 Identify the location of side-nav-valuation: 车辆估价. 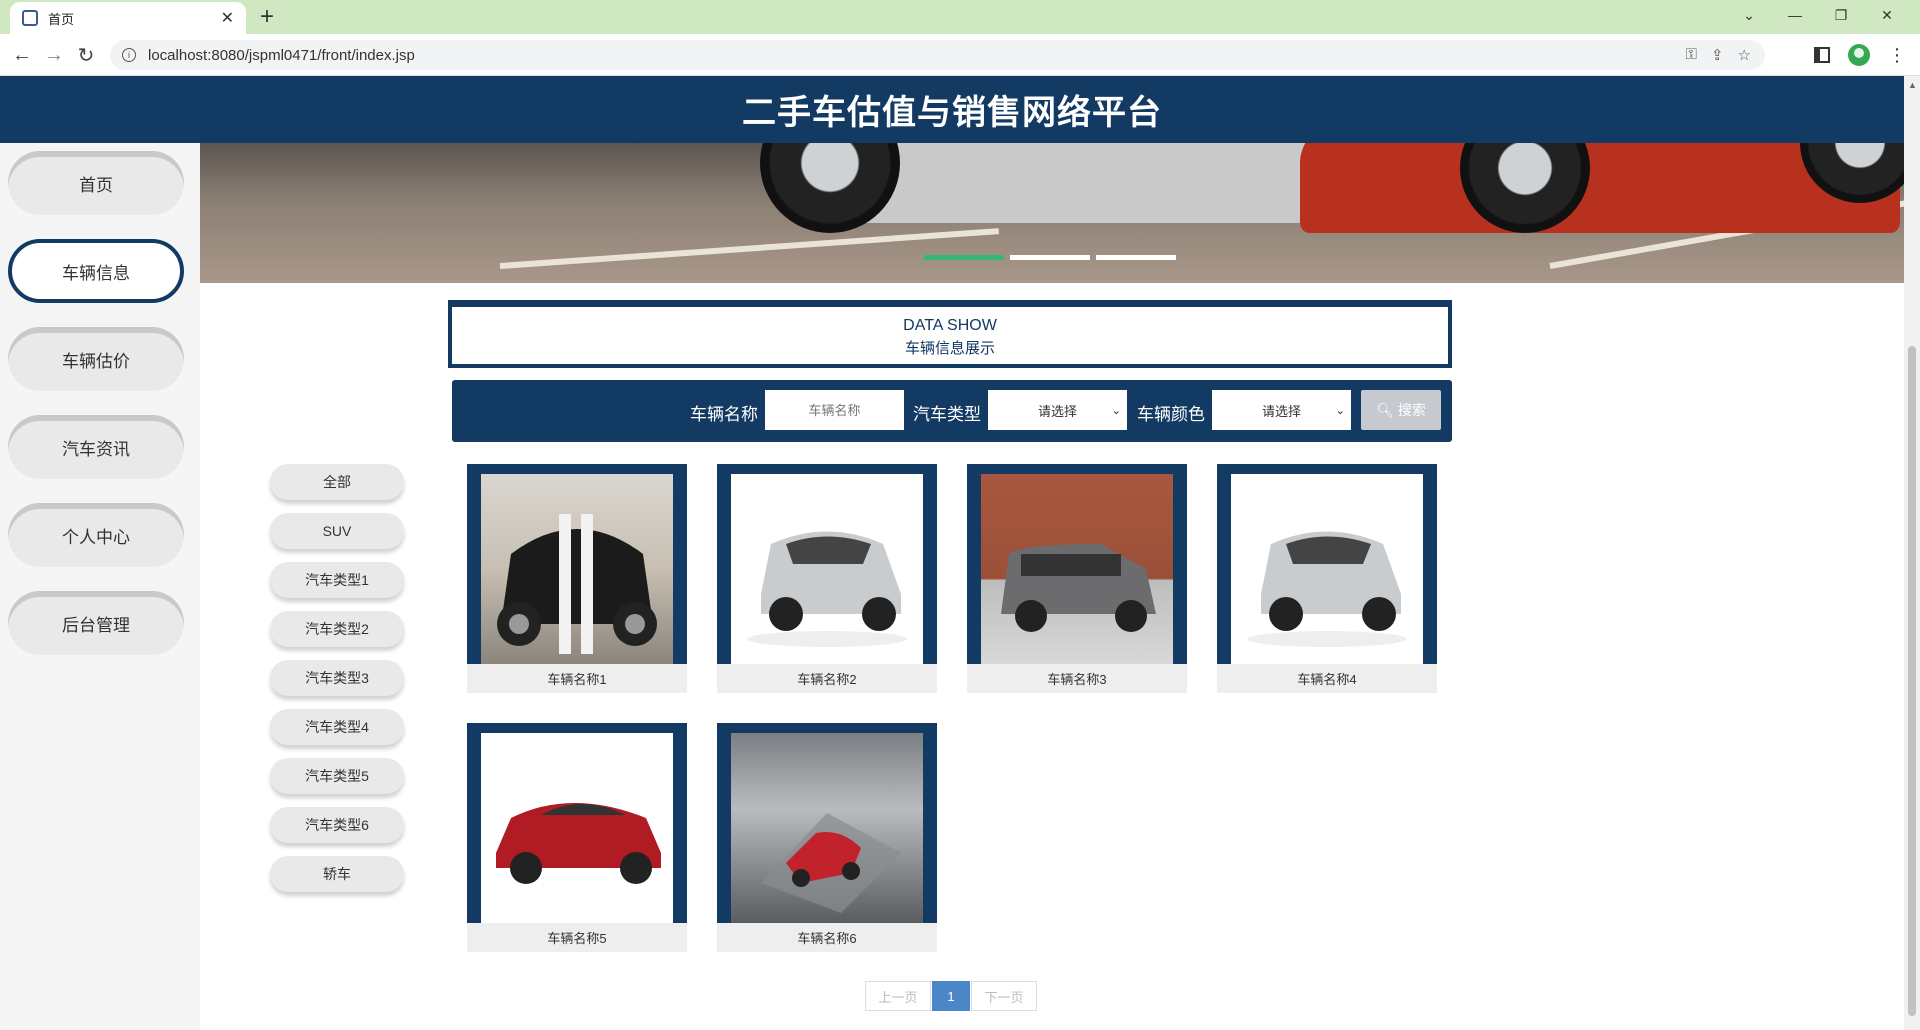
(96, 359).